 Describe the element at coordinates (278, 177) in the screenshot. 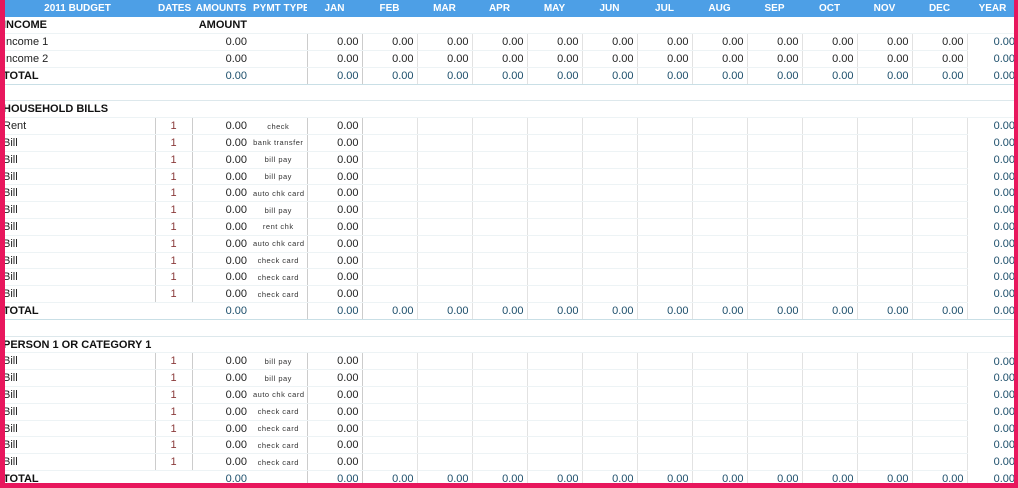

I see `payment-type-cell: bill pay` at that location.